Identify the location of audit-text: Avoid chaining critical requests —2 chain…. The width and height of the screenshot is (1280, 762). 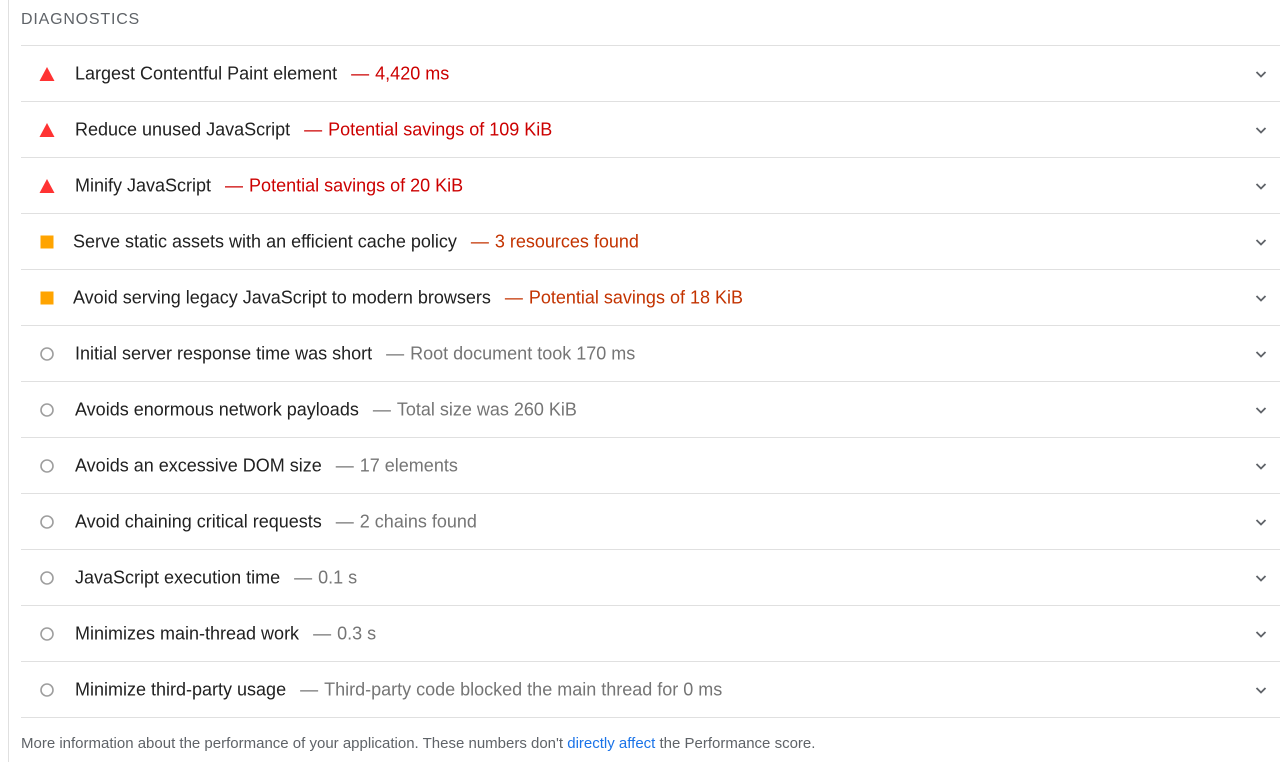
(276, 521).